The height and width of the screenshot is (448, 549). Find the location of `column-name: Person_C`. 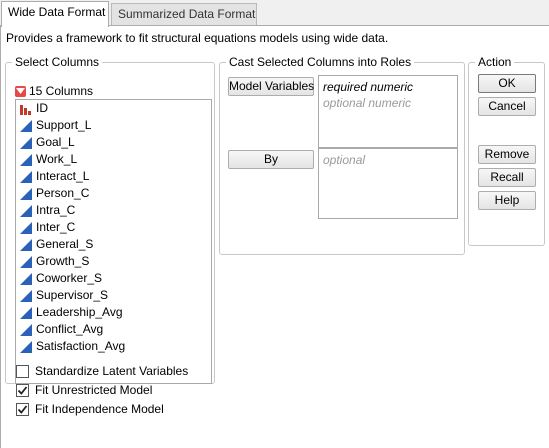

column-name: Person_C is located at coordinates (63, 193).